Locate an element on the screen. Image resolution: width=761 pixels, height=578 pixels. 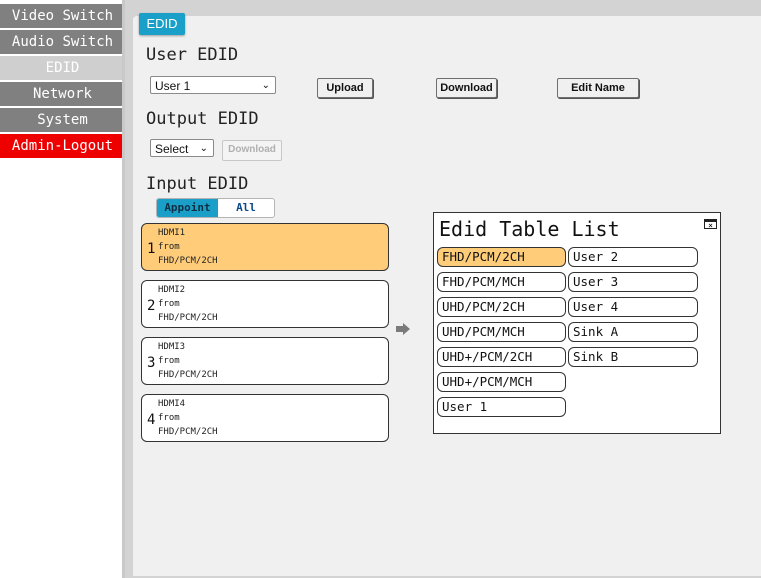
user-edid-select-value: User 1 is located at coordinates (173, 86).